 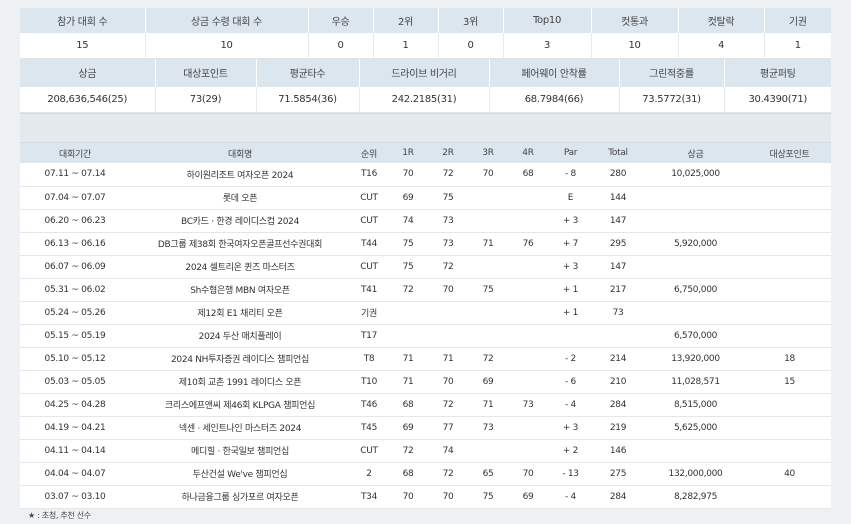 What do you see at coordinates (240, 313) in the screenshot?
I see `tournament-name: 제12회 E1 채리티 오픈` at bounding box center [240, 313].